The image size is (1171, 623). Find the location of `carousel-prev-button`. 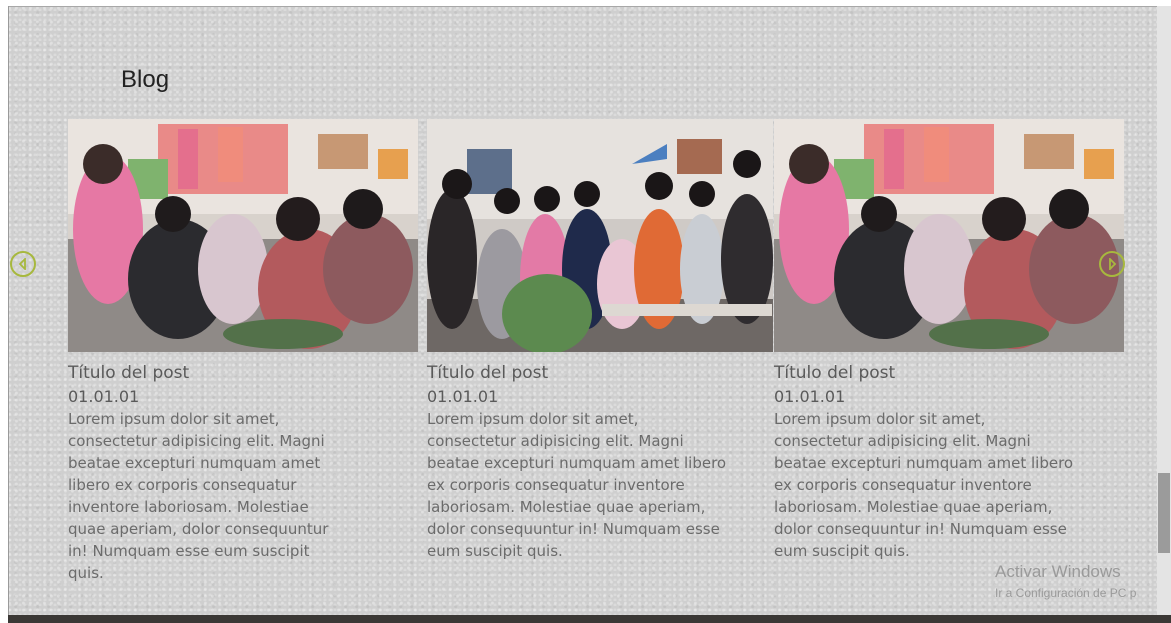

carousel-prev-button is located at coordinates (23, 264).